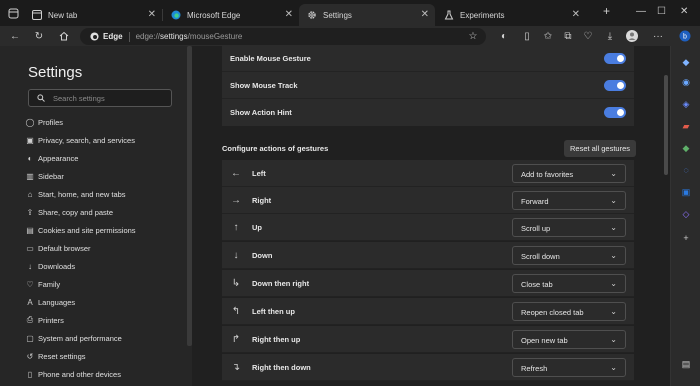 The width and height of the screenshot is (700, 386). I want to click on copilot-icon: b, so click(685, 36).